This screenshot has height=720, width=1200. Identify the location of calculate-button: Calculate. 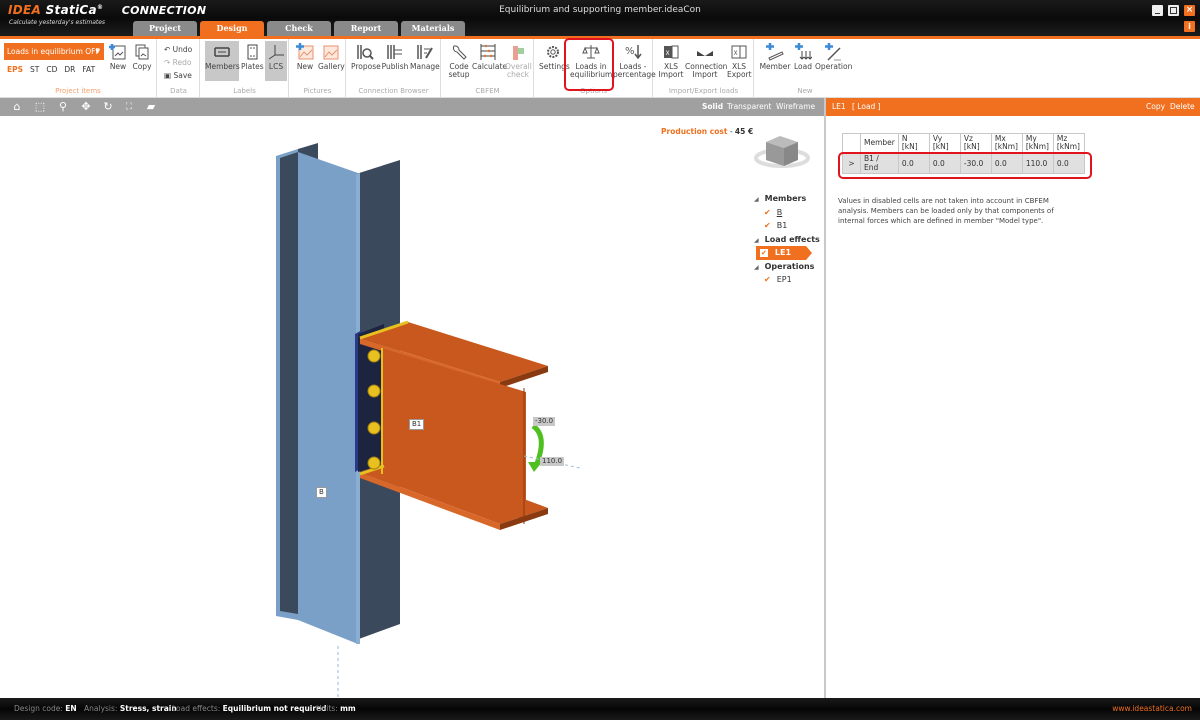
(489, 57).